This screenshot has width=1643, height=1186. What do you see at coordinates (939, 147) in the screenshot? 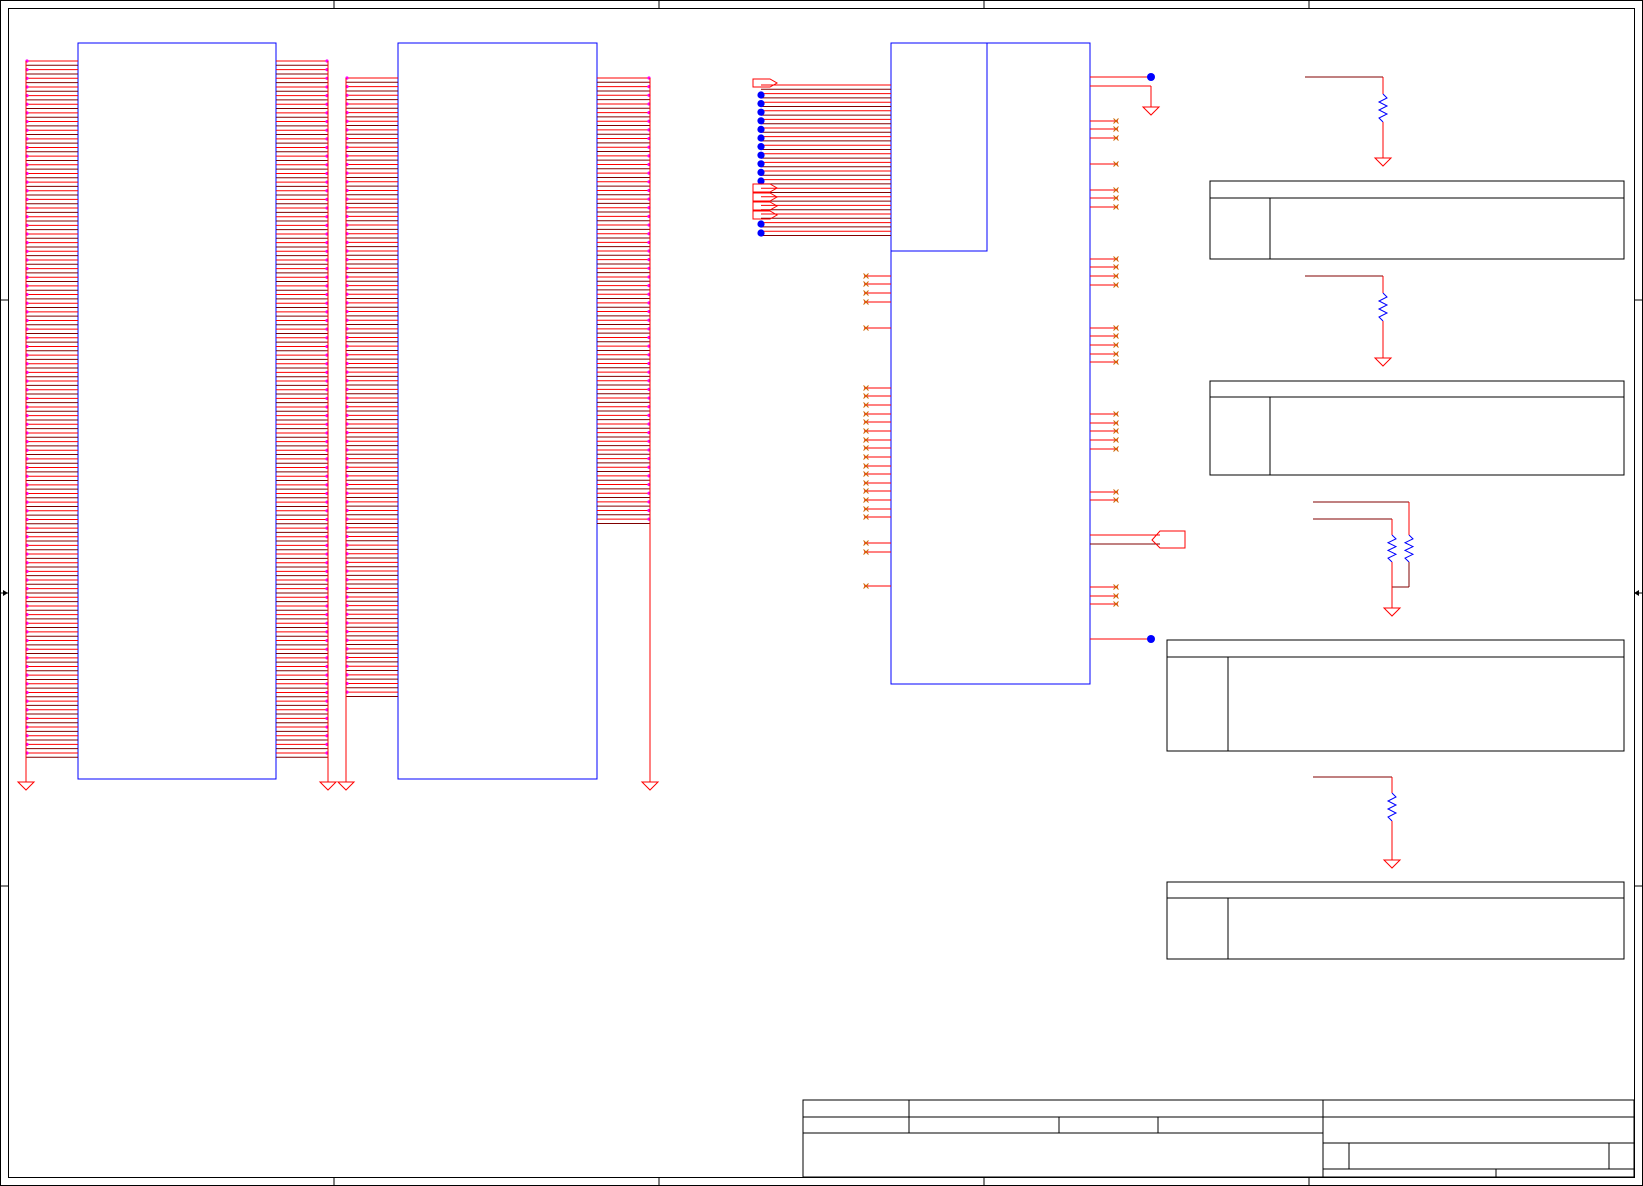
I see `ic-subunit` at bounding box center [939, 147].